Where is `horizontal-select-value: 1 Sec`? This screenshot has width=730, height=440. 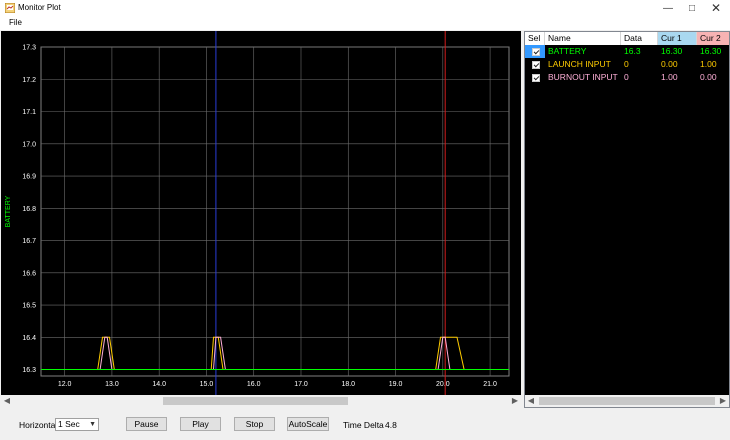 horizontal-select-value: 1 Sec is located at coordinates (69, 424).